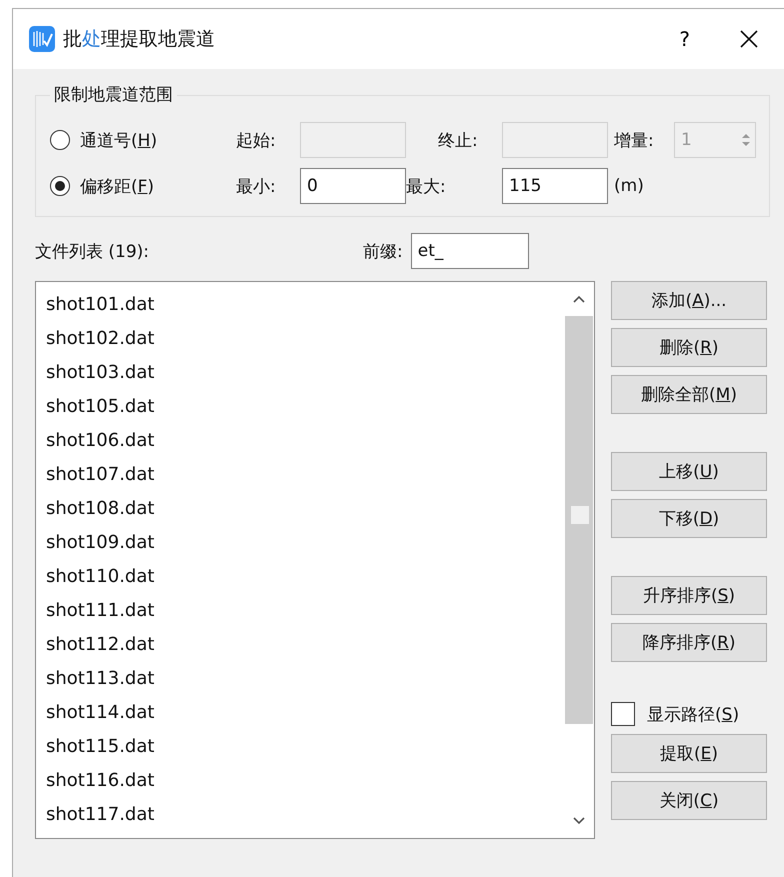  I want to click on side-button: 关闭(C), so click(689, 800).